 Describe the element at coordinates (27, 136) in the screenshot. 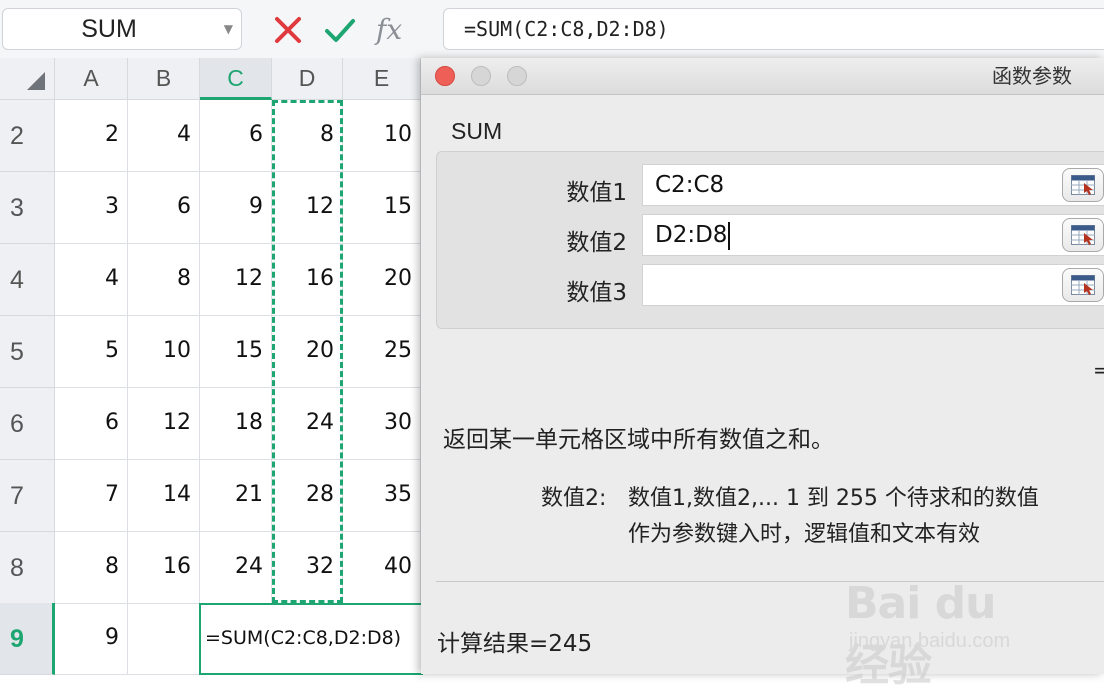

I see `row-header-2: 2` at that location.